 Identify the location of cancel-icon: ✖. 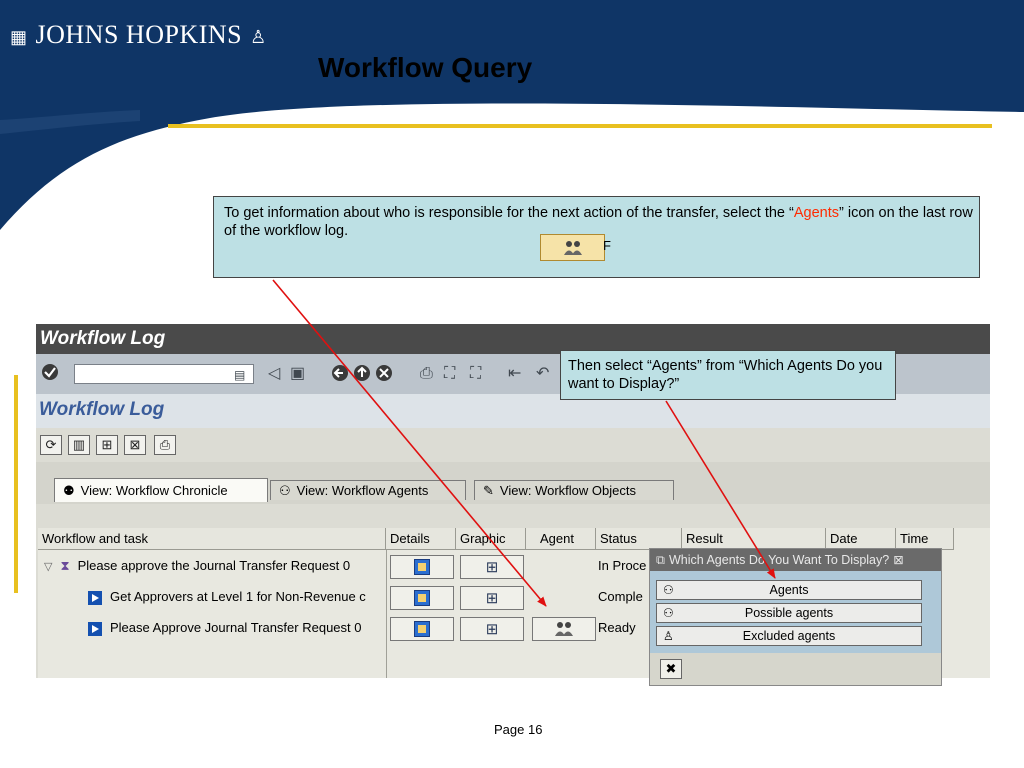
(671, 668).